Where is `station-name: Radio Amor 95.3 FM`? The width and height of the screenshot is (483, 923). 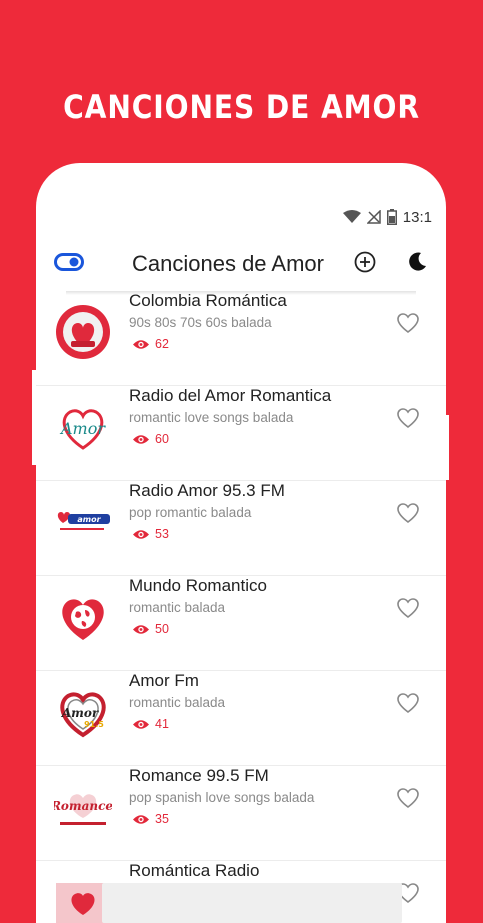
station-name: Radio Amor 95.3 FM is located at coordinates (207, 490).